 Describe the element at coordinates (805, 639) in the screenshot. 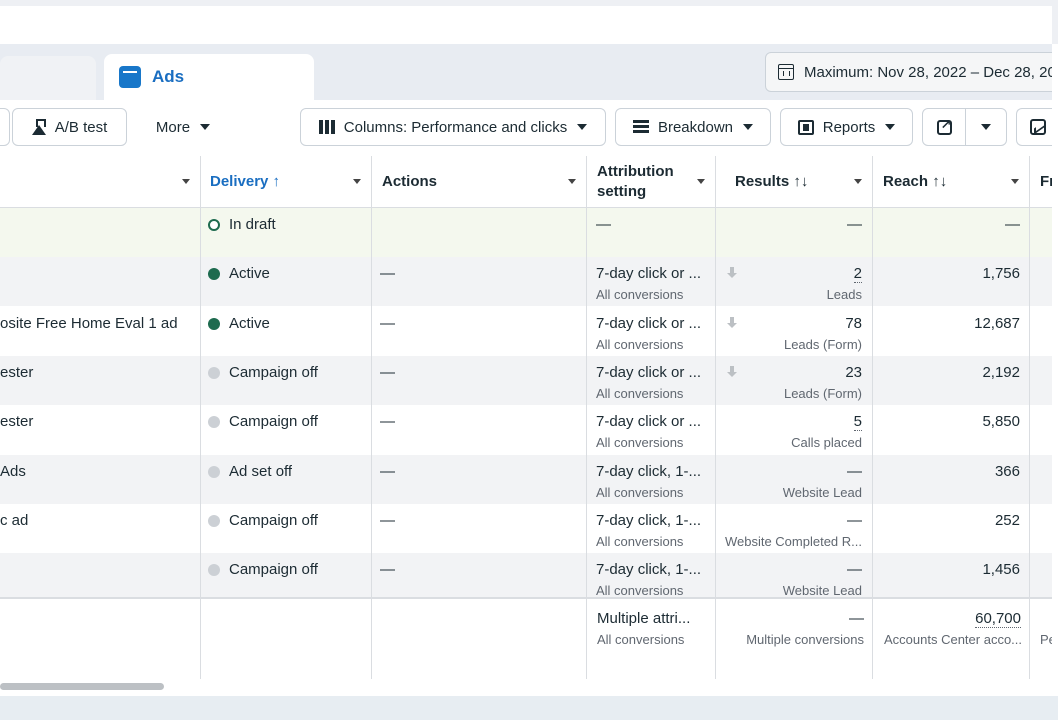

I see `total-results-sub: Multiple conversions` at that location.